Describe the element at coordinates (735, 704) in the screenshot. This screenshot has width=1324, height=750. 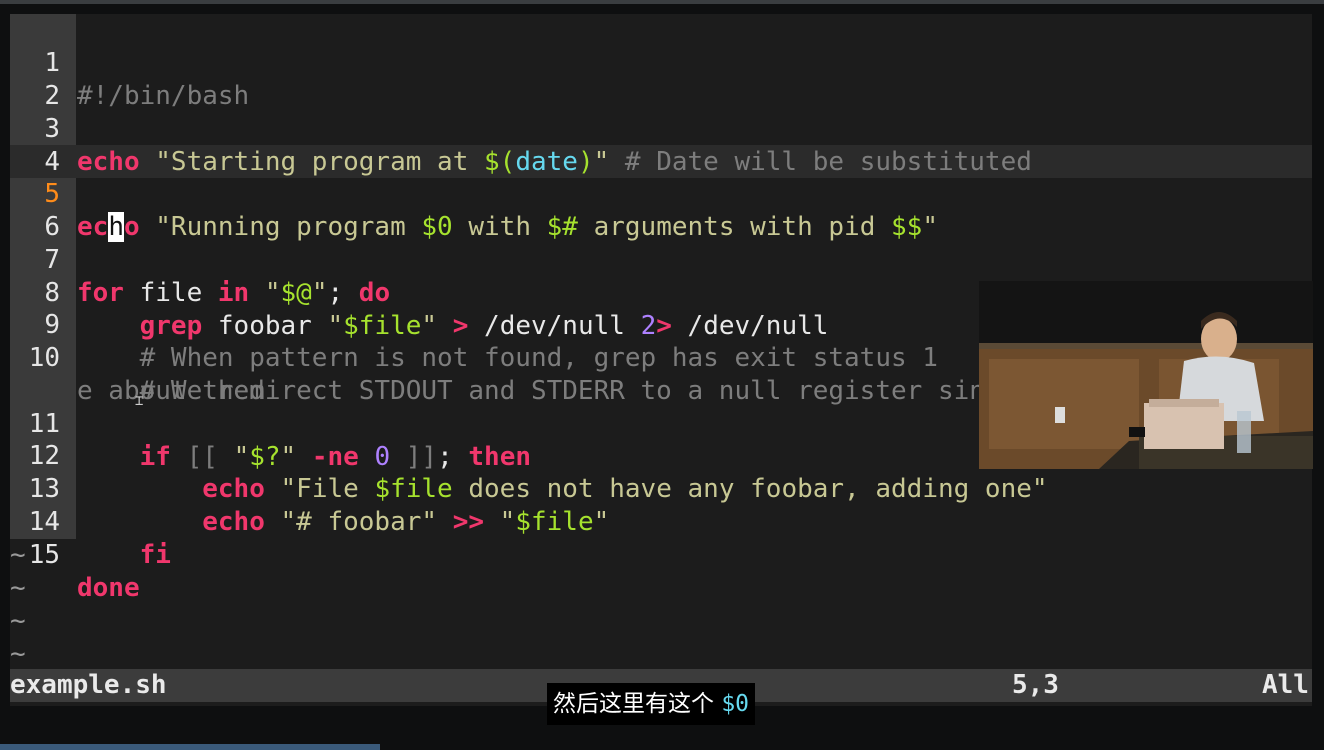
I see `subtitle-variable: $0` at that location.